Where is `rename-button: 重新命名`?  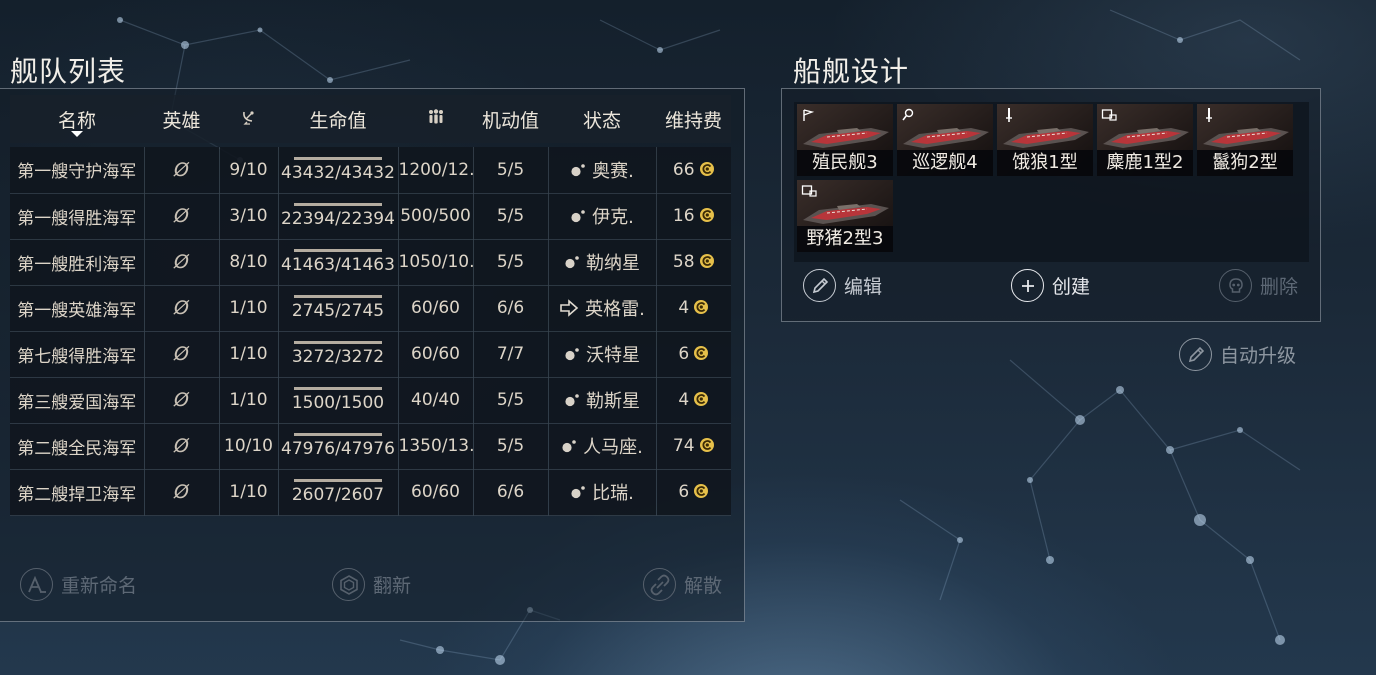
rename-button: 重新命名 is located at coordinates (78, 584).